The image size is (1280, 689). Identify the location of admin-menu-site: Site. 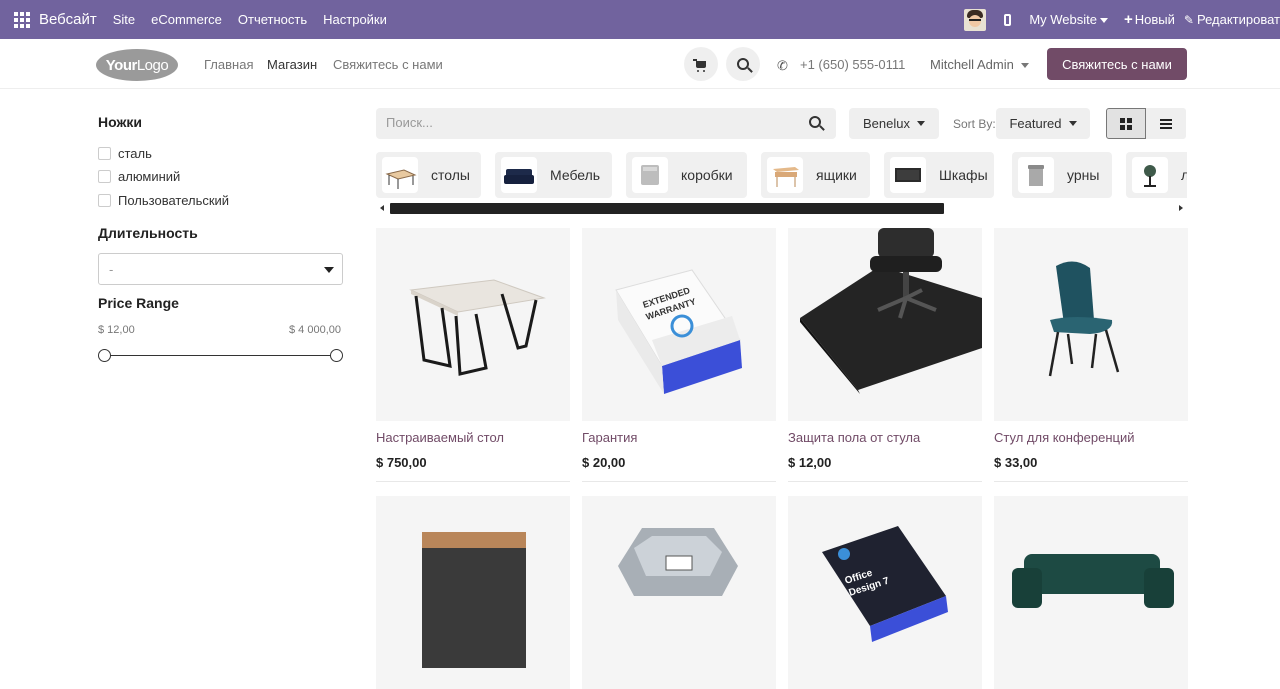
(124, 19).